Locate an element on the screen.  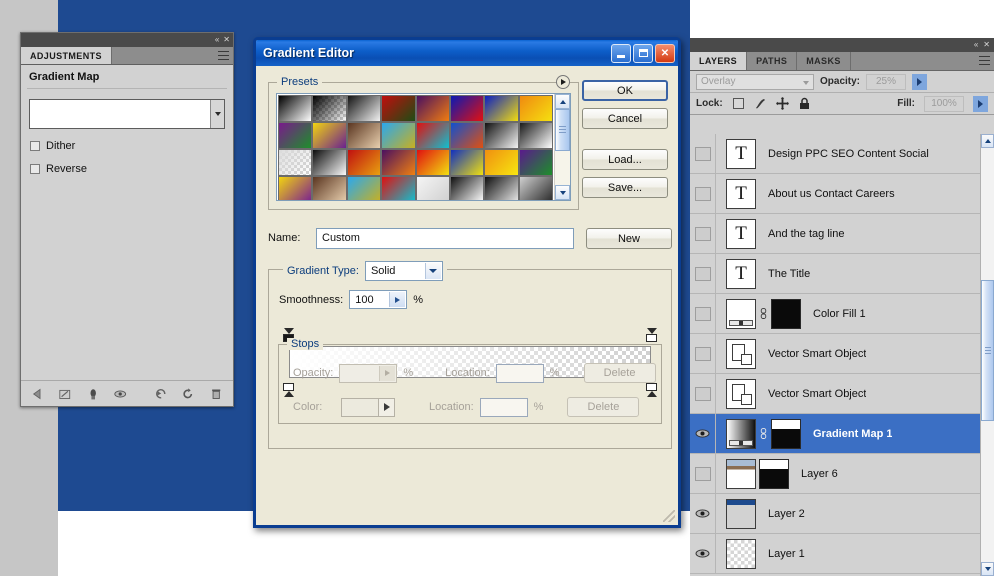
table-row: Layer 6 is located at coordinates (842, 474).